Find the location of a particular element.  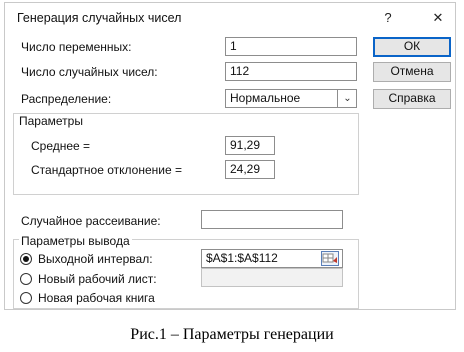

close-icon: ✕ is located at coordinates (438, 18).